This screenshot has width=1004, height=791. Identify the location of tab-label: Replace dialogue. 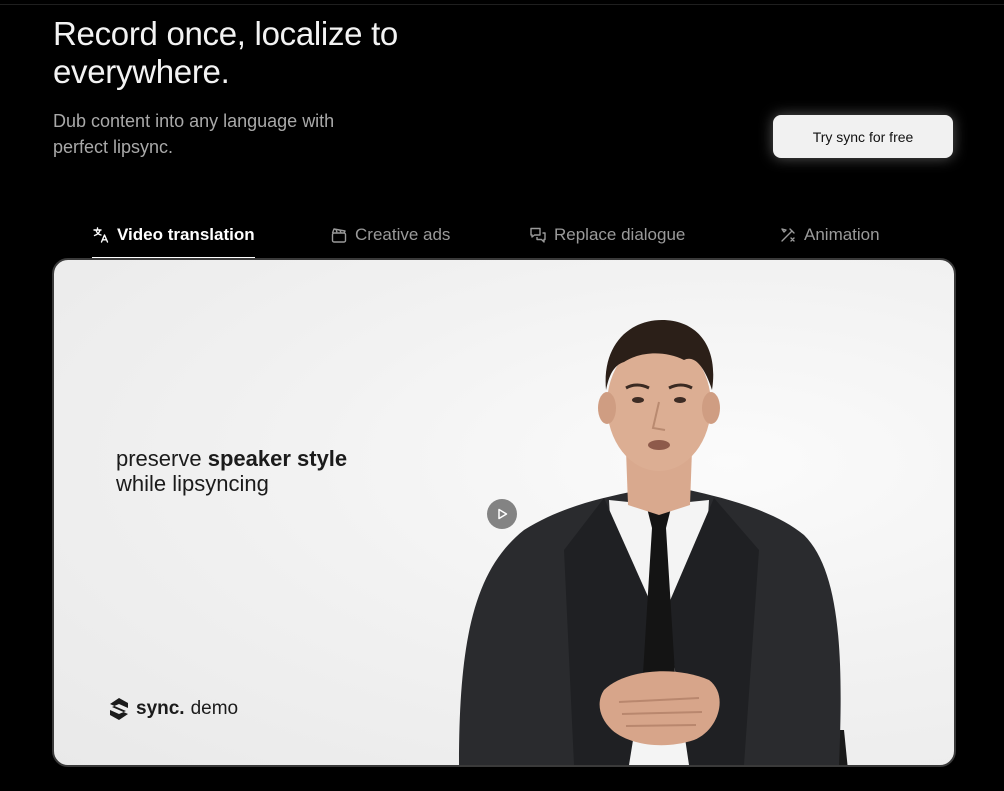
(620, 234).